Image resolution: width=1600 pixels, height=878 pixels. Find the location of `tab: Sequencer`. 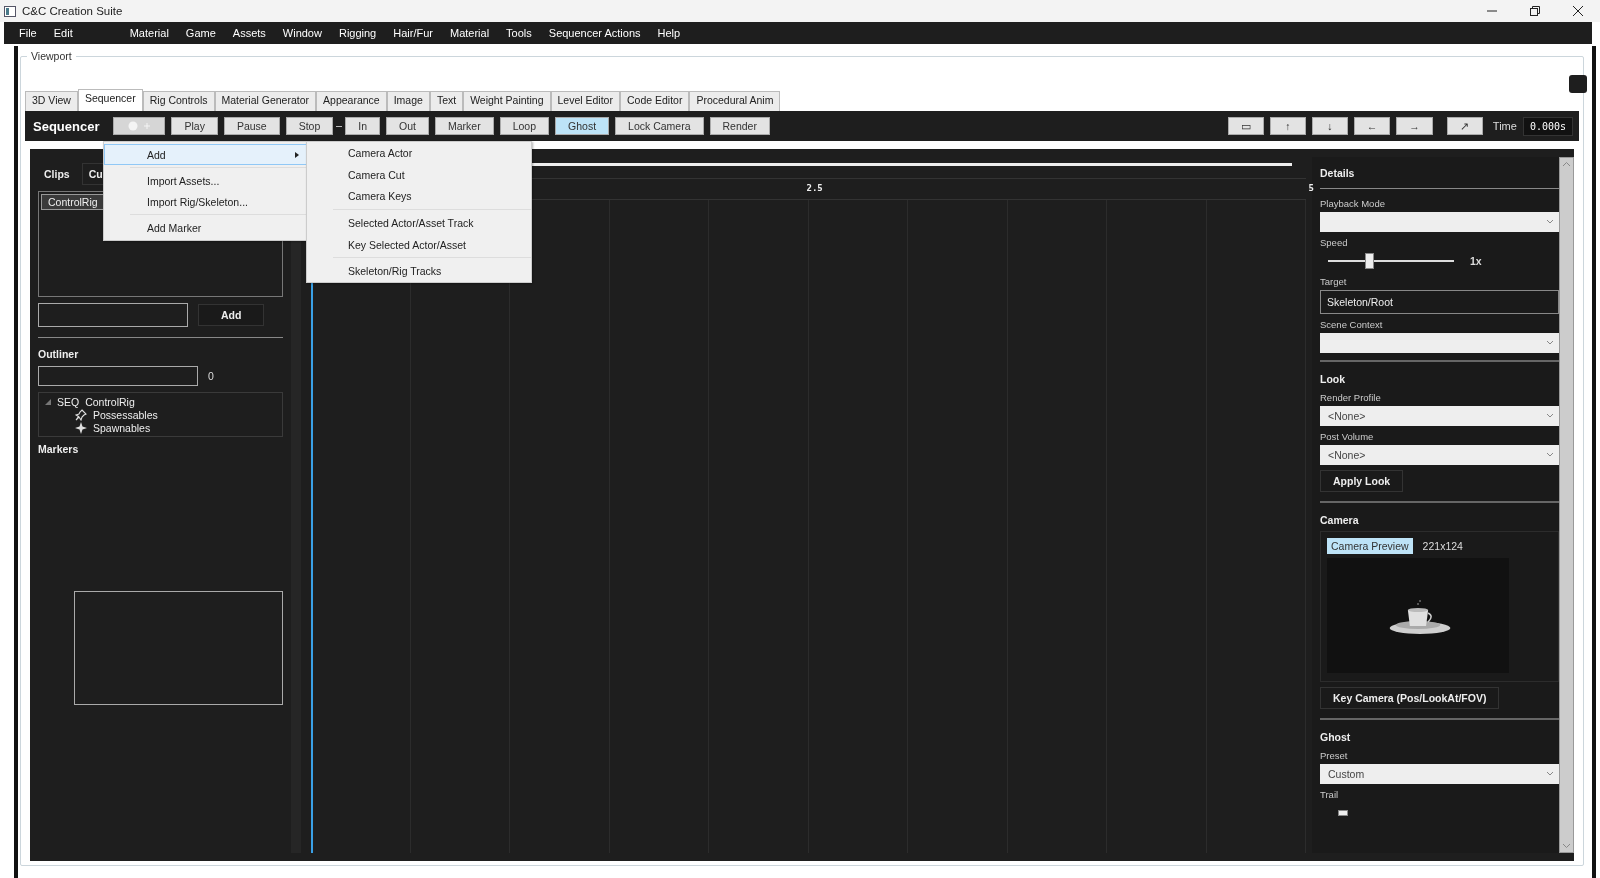

tab: Sequencer is located at coordinates (110, 100).